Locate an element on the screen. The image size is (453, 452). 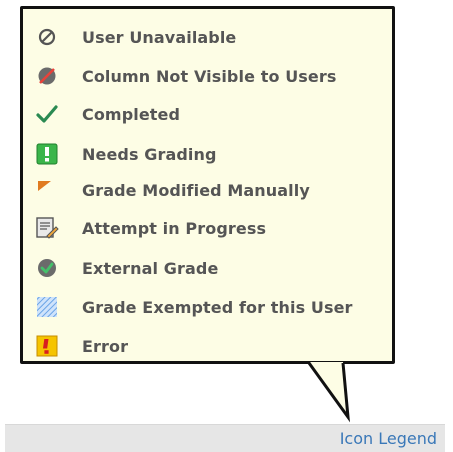
footer-bar: Icon Legend is located at coordinates (225, 438).